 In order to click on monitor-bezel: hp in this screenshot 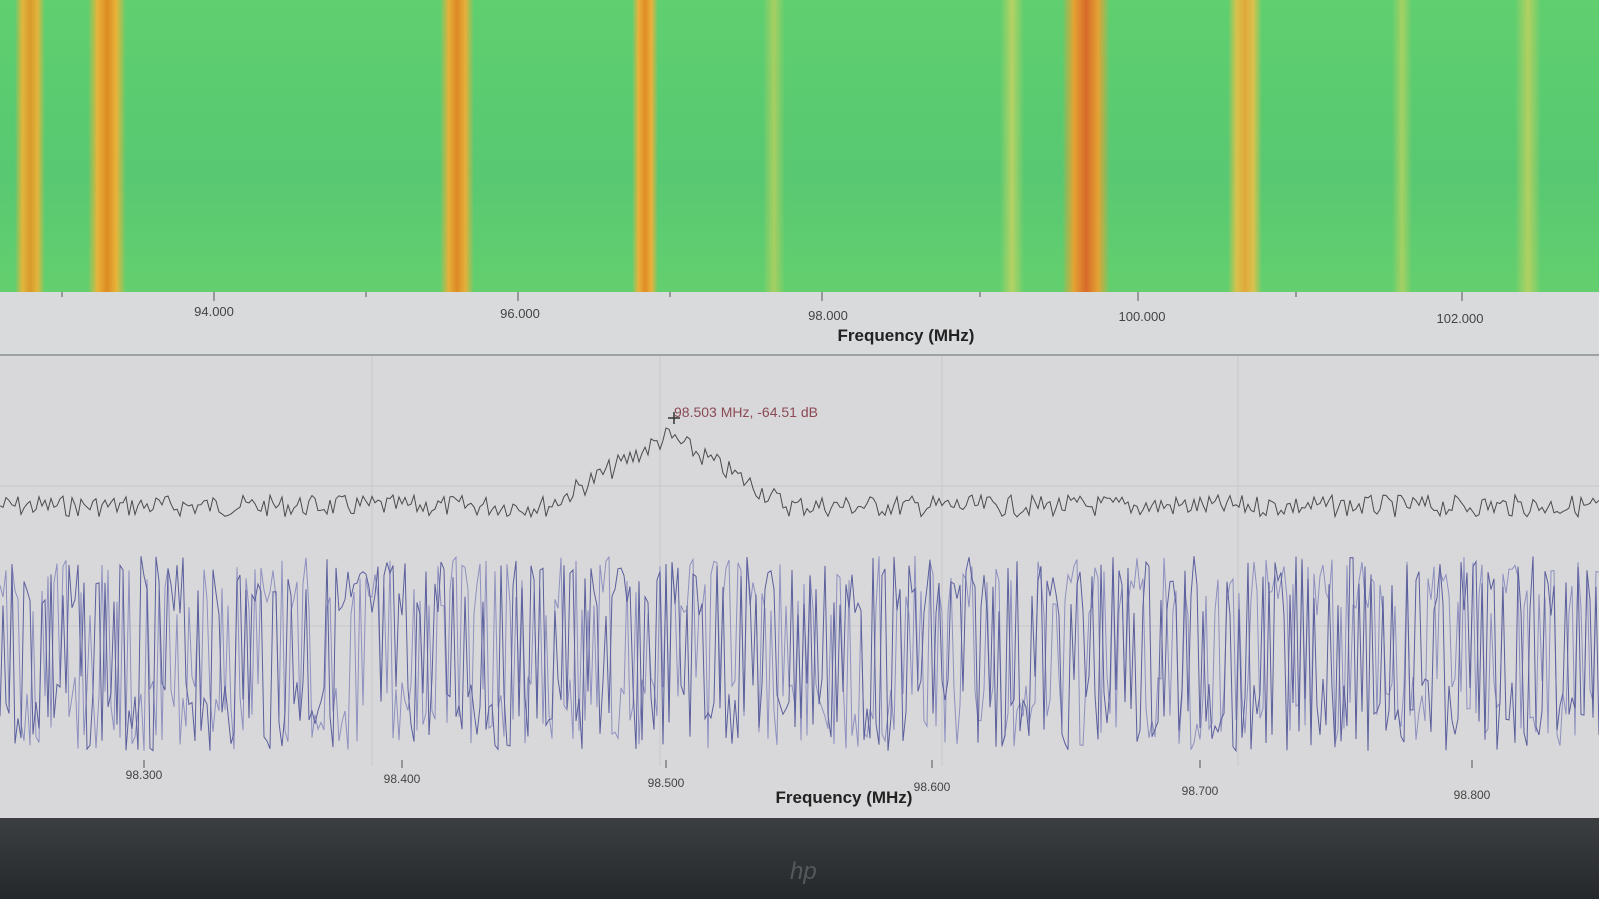, I will do `click(799, 858)`.